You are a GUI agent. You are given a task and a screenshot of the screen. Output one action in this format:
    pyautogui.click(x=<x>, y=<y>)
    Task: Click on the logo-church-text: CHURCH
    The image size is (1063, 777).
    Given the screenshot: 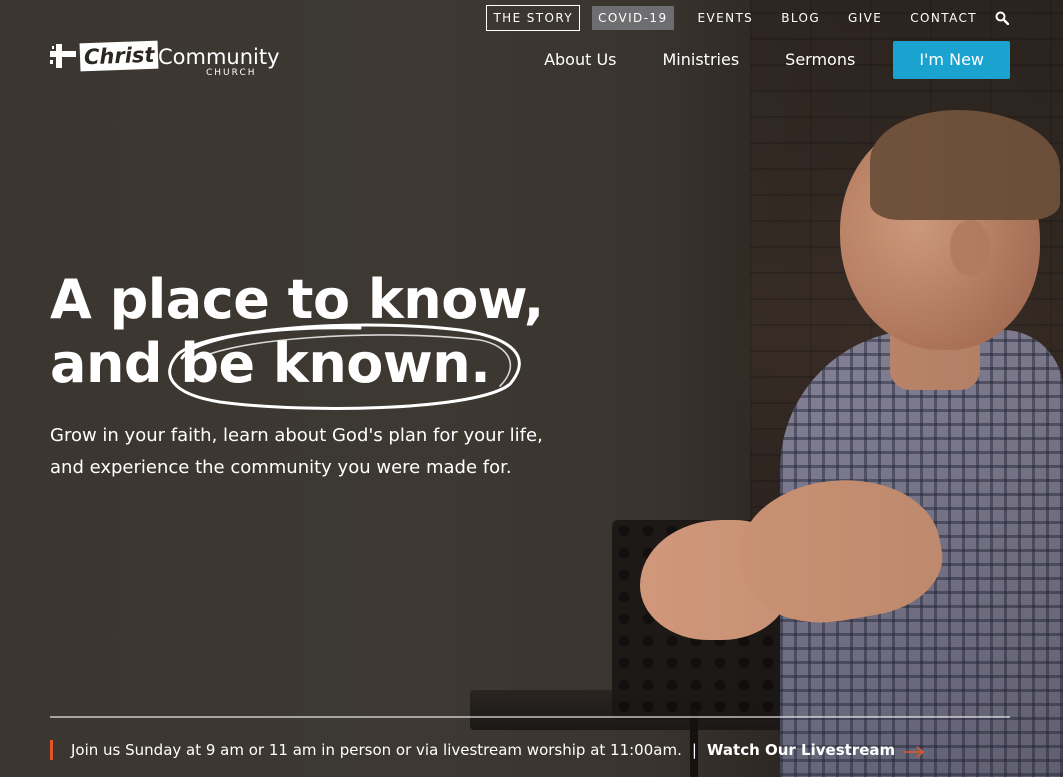 What is the action you would take?
    pyautogui.click(x=231, y=73)
    